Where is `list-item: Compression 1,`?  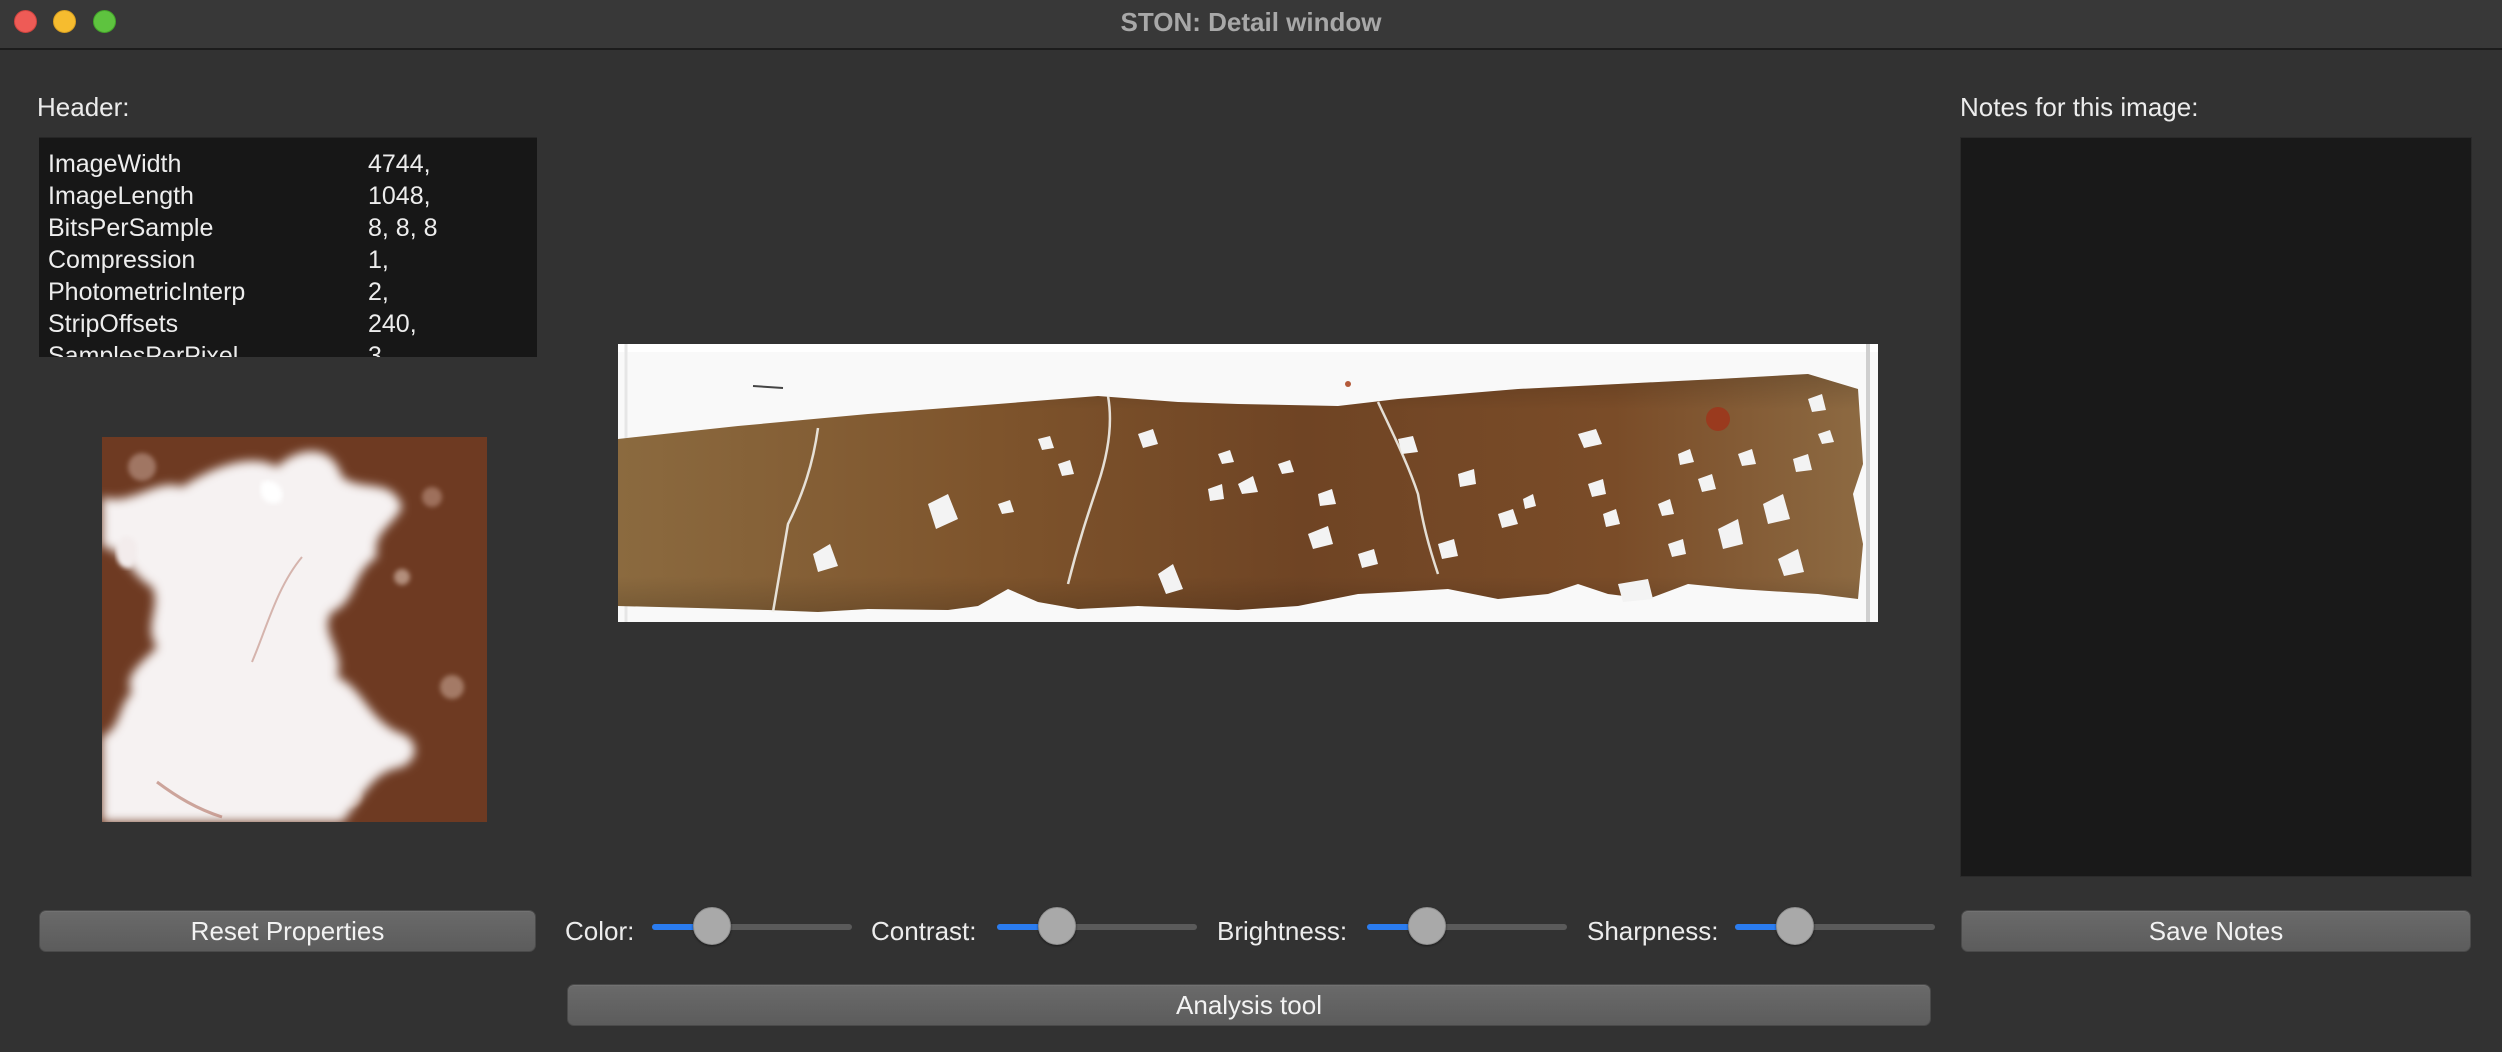 list-item: Compression 1, is located at coordinates (292, 262).